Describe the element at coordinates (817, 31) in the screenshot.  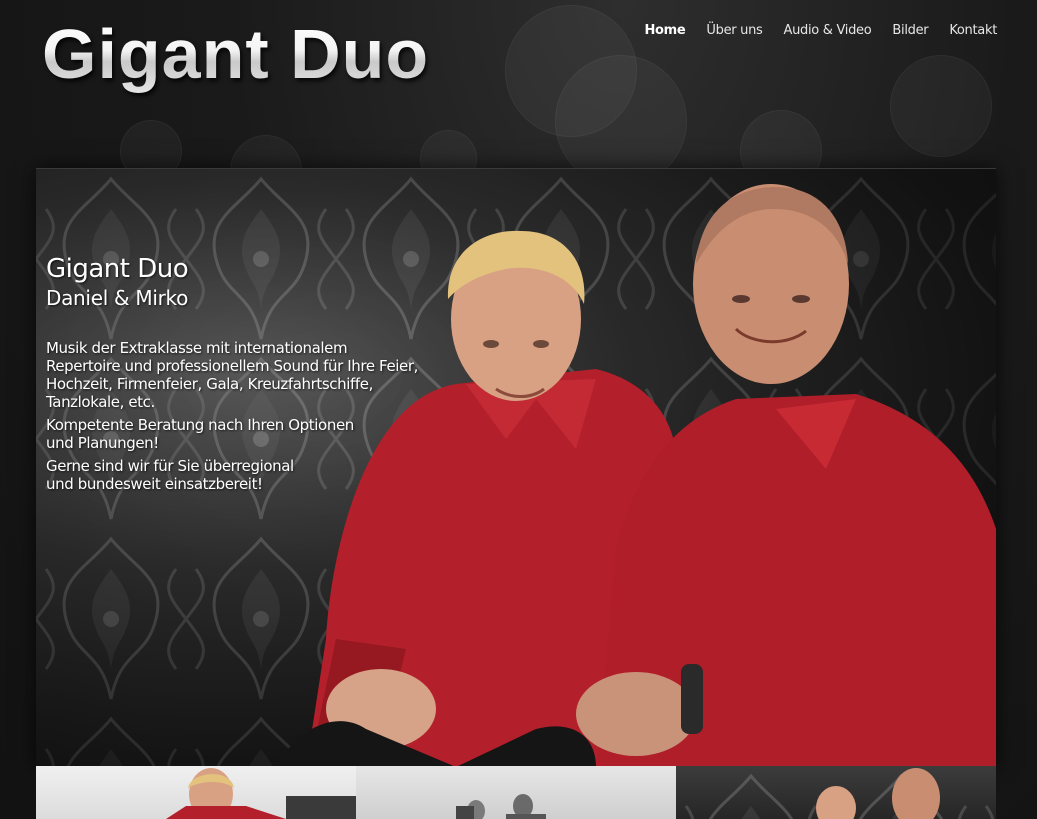
I see `nav-item-audio-video: Audio & Video` at that location.